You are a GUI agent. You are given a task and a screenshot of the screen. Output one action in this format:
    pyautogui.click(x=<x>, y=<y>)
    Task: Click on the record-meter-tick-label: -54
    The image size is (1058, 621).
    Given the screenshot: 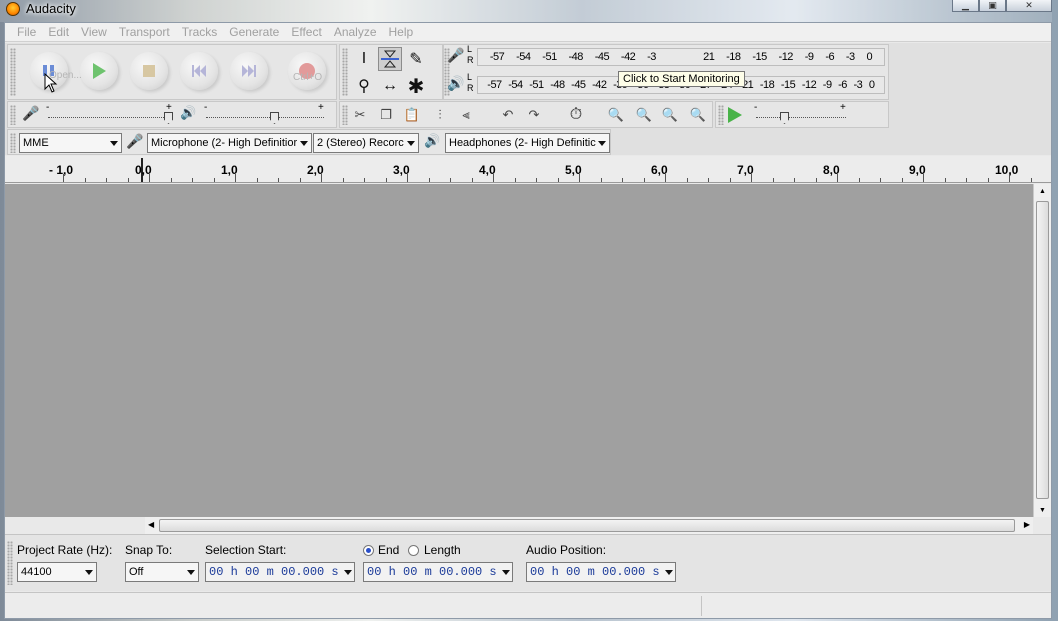 What is the action you would take?
    pyautogui.click(x=523, y=57)
    